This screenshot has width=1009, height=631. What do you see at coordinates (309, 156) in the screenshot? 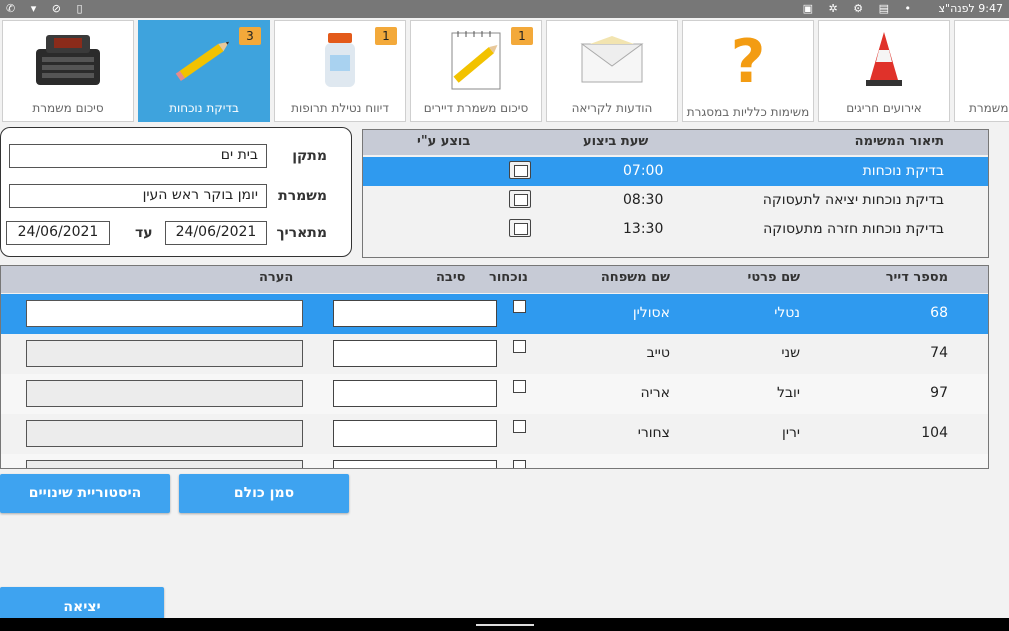
I see `facility-label: מתקן` at bounding box center [309, 156].